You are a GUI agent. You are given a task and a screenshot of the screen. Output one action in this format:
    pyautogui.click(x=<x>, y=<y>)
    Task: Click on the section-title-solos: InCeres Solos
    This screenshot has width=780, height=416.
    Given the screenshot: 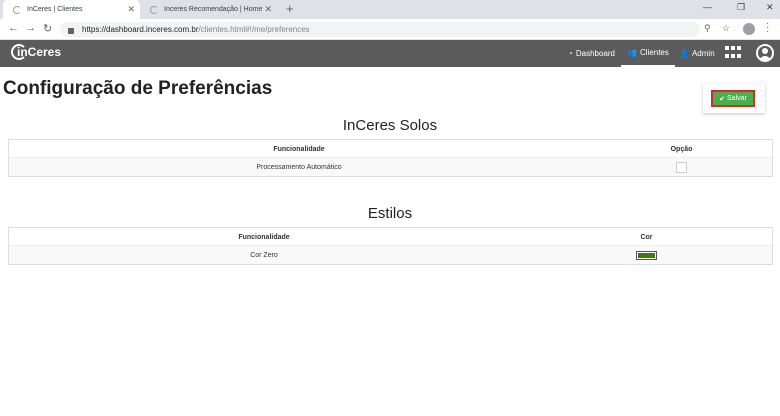 What is the action you would take?
    pyautogui.click(x=390, y=125)
    